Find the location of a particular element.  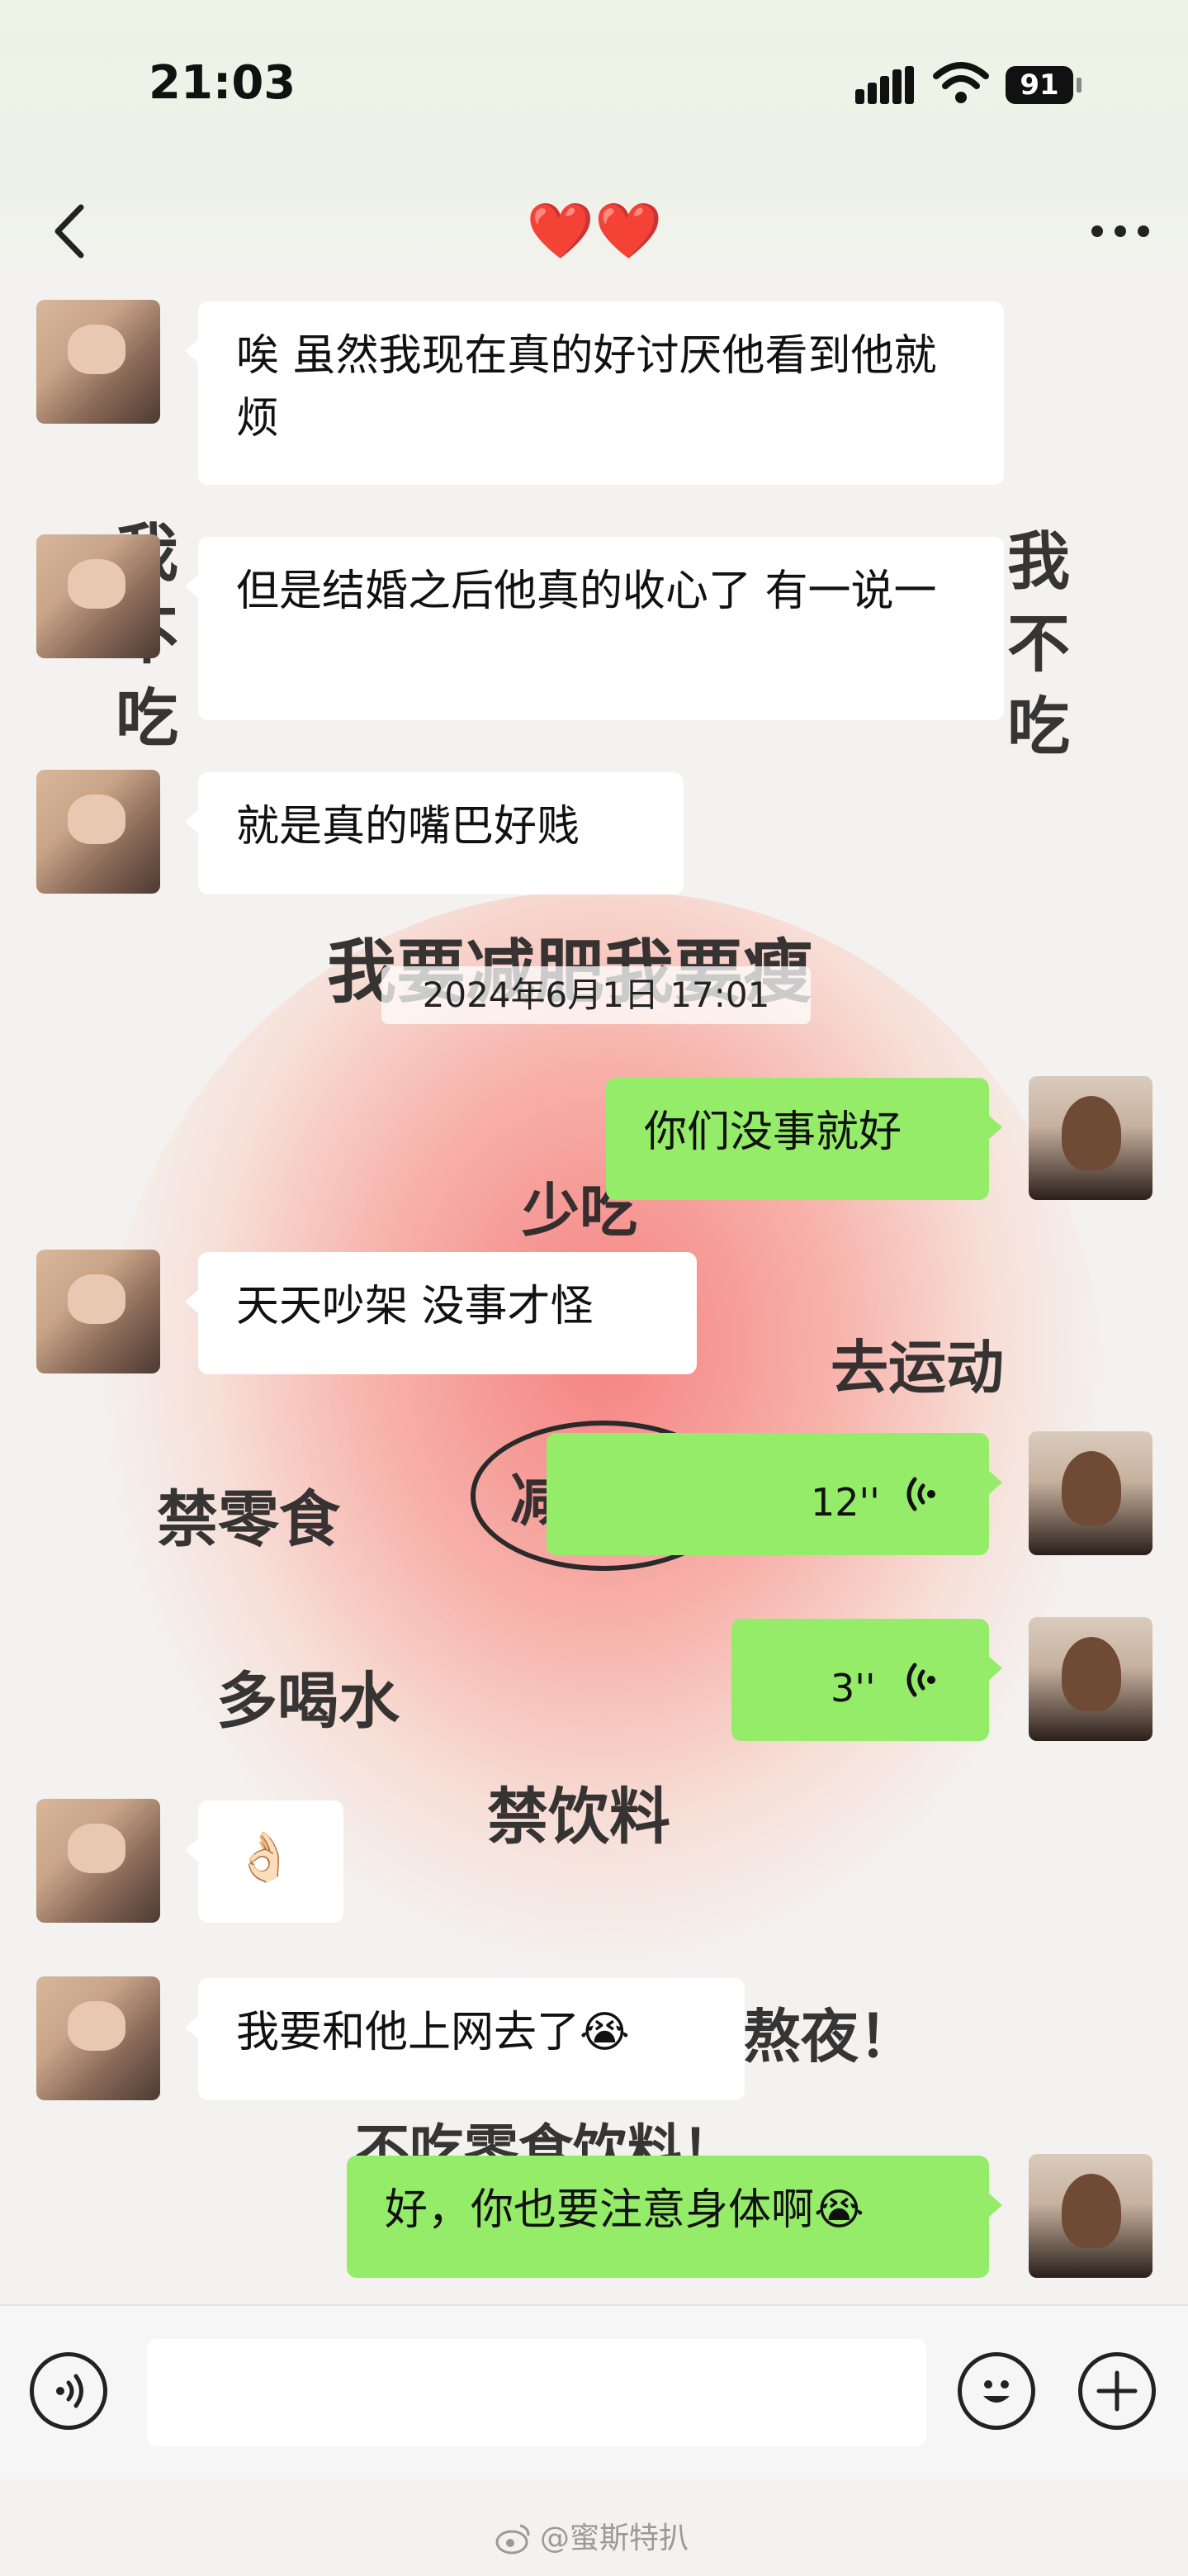

chat-title: ❤️❤️ is located at coordinates (594, 231).